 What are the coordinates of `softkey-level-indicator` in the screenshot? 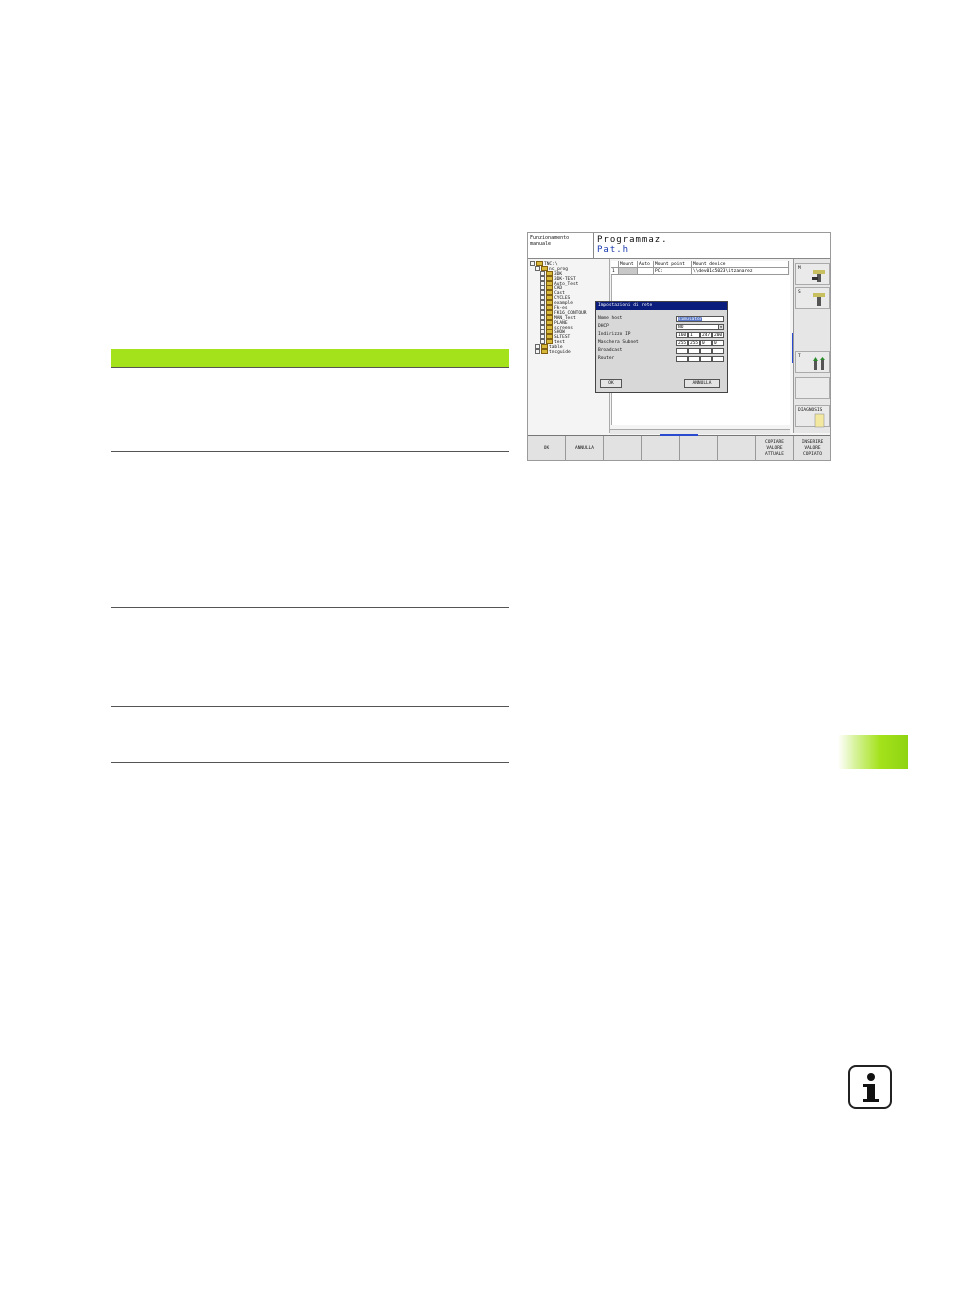 It's located at (679, 435).